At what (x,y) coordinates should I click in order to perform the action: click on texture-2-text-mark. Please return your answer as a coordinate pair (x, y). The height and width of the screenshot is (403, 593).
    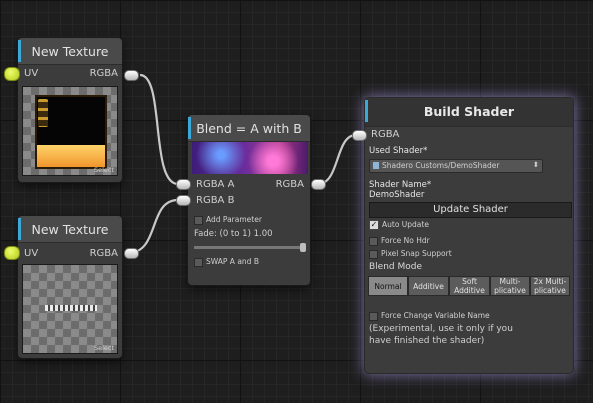
    Looking at the image, I should click on (71, 308).